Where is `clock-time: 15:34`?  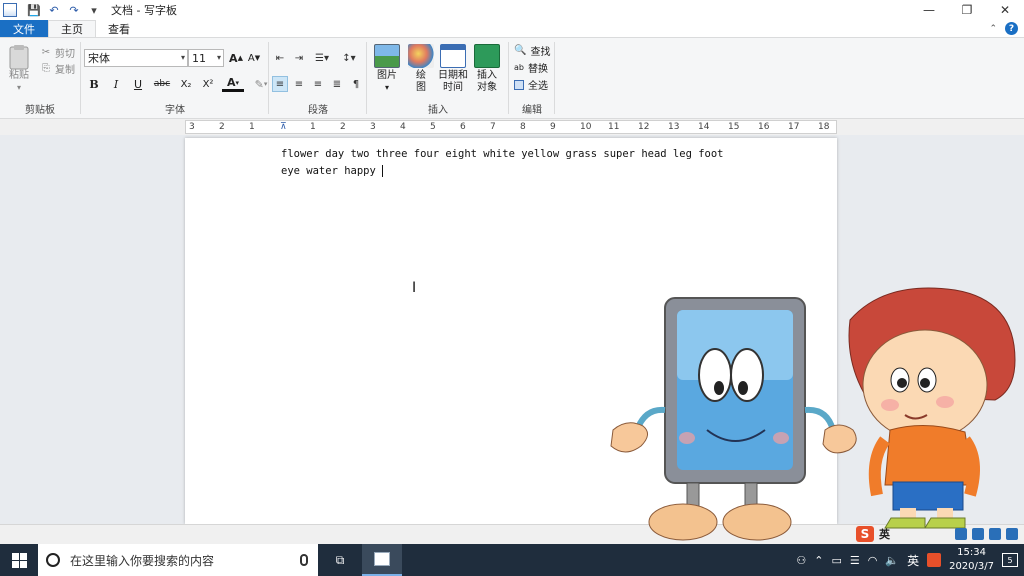 clock-time: 15:34 is located at coordinates (971, 552).